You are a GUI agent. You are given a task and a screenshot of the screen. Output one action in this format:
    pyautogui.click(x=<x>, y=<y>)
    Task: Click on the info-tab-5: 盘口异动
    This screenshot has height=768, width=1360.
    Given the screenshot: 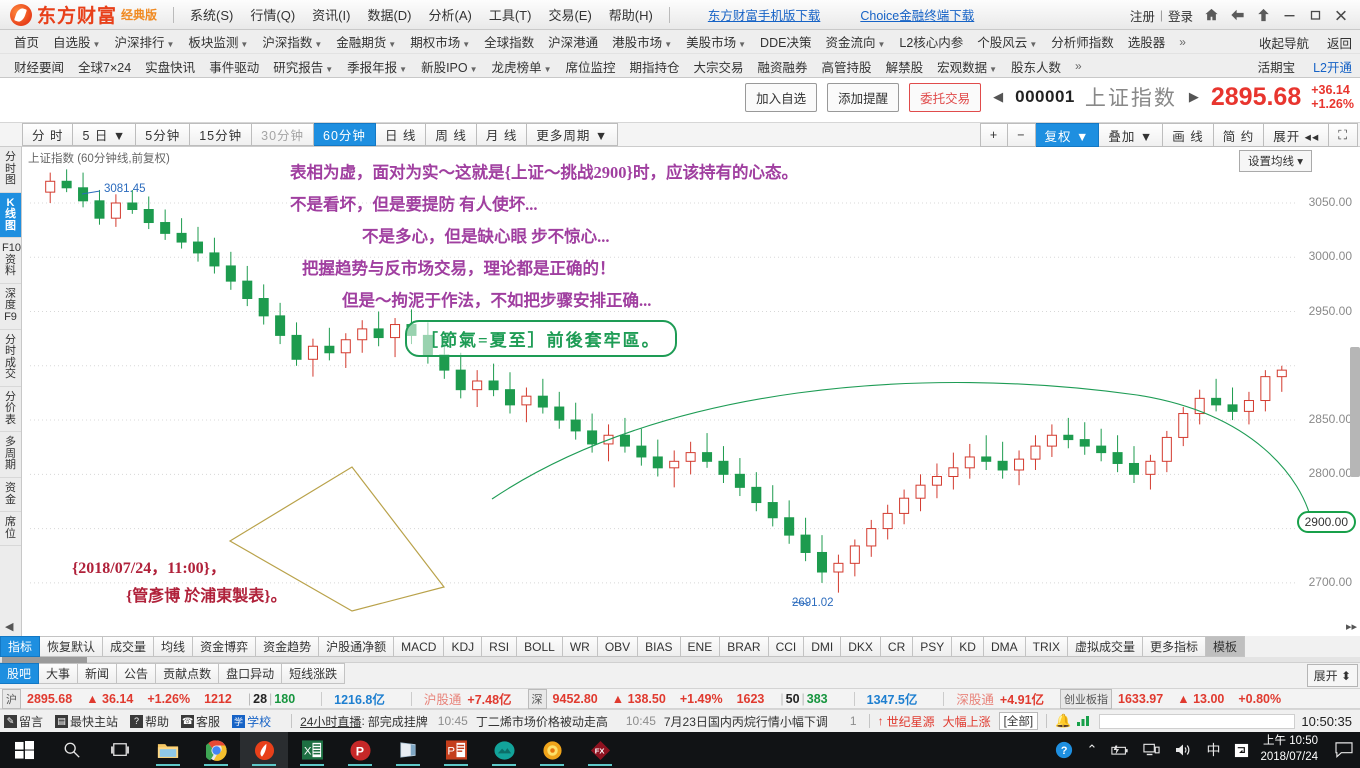 What is the action you would take?
    pyautogui.click(x=251, y=673)
    